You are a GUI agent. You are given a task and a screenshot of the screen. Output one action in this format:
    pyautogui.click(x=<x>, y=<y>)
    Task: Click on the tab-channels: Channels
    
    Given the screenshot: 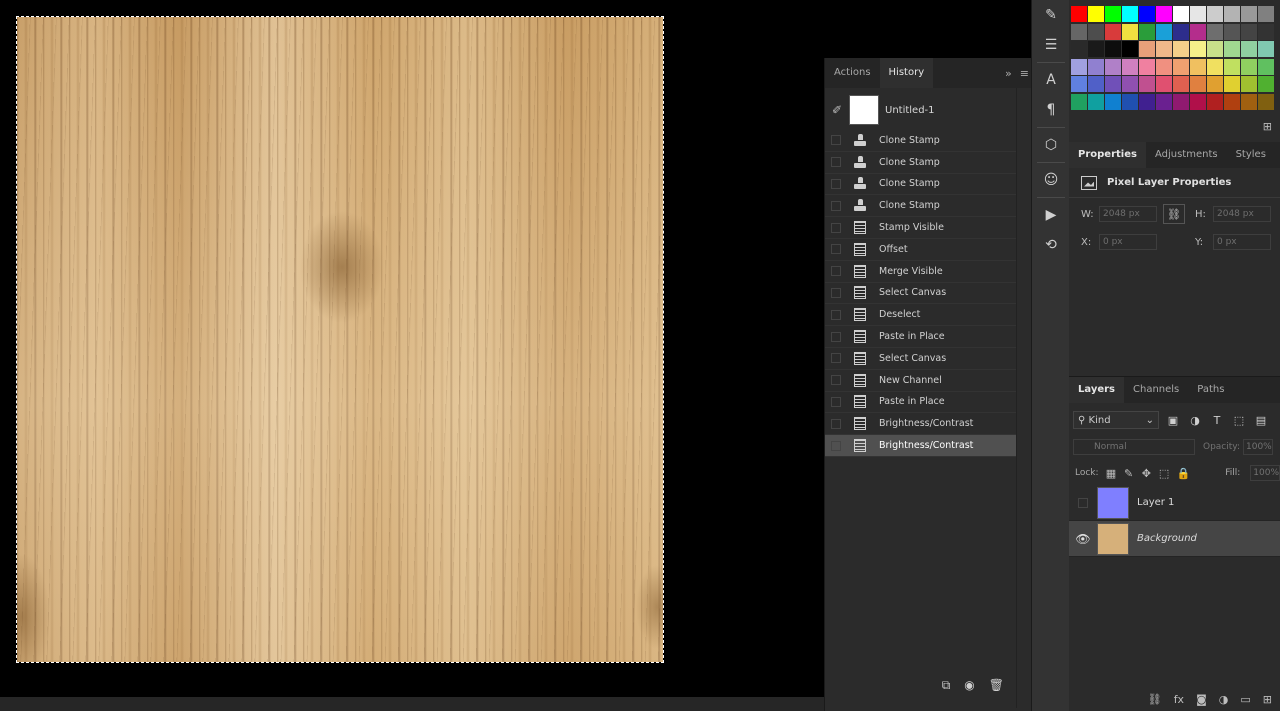 What is the action you would take?
    pyautogui.click(x=1156, y=390)
    